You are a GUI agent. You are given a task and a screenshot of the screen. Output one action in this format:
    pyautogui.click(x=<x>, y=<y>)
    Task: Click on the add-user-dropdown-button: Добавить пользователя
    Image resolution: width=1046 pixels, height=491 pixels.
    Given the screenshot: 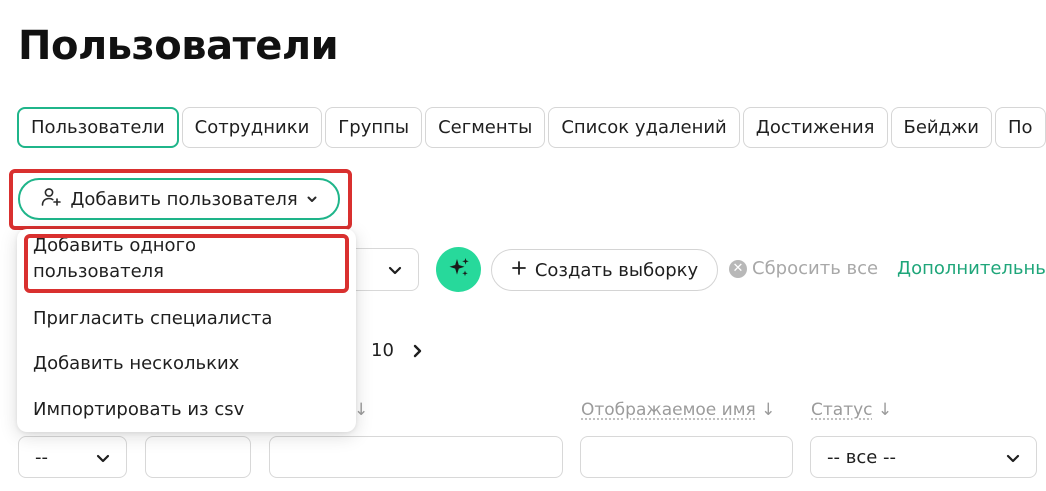 What is the action you would take?
    pyautogui.click(x=179, y=199)
    